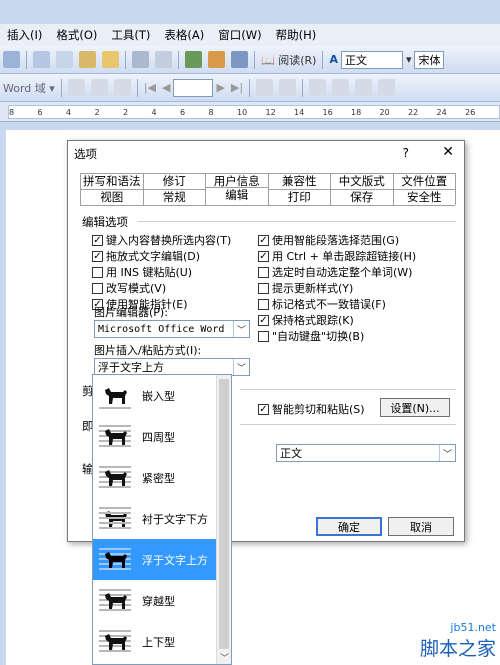  I want to click on edit-option-checkbox: ✓ 键入内容替换所选内容(T), so click(161, 240).